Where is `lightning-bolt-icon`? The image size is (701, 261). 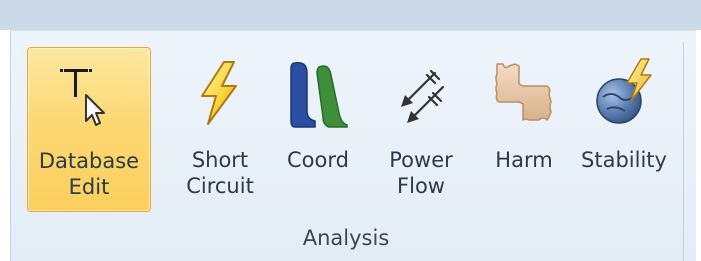
lightning-bolt-icon is located at coordinates (220, 93).